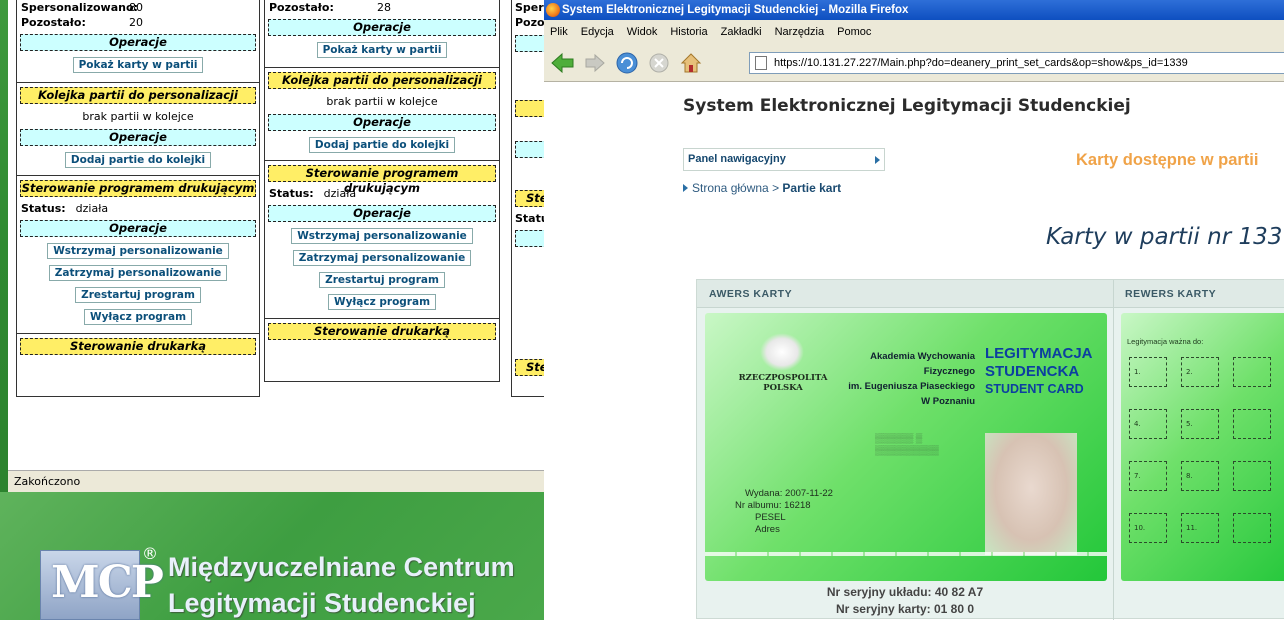 The image size is (1284, 620). I want to click on section-title: Karty dostępne w partii, so click(1167, 160).